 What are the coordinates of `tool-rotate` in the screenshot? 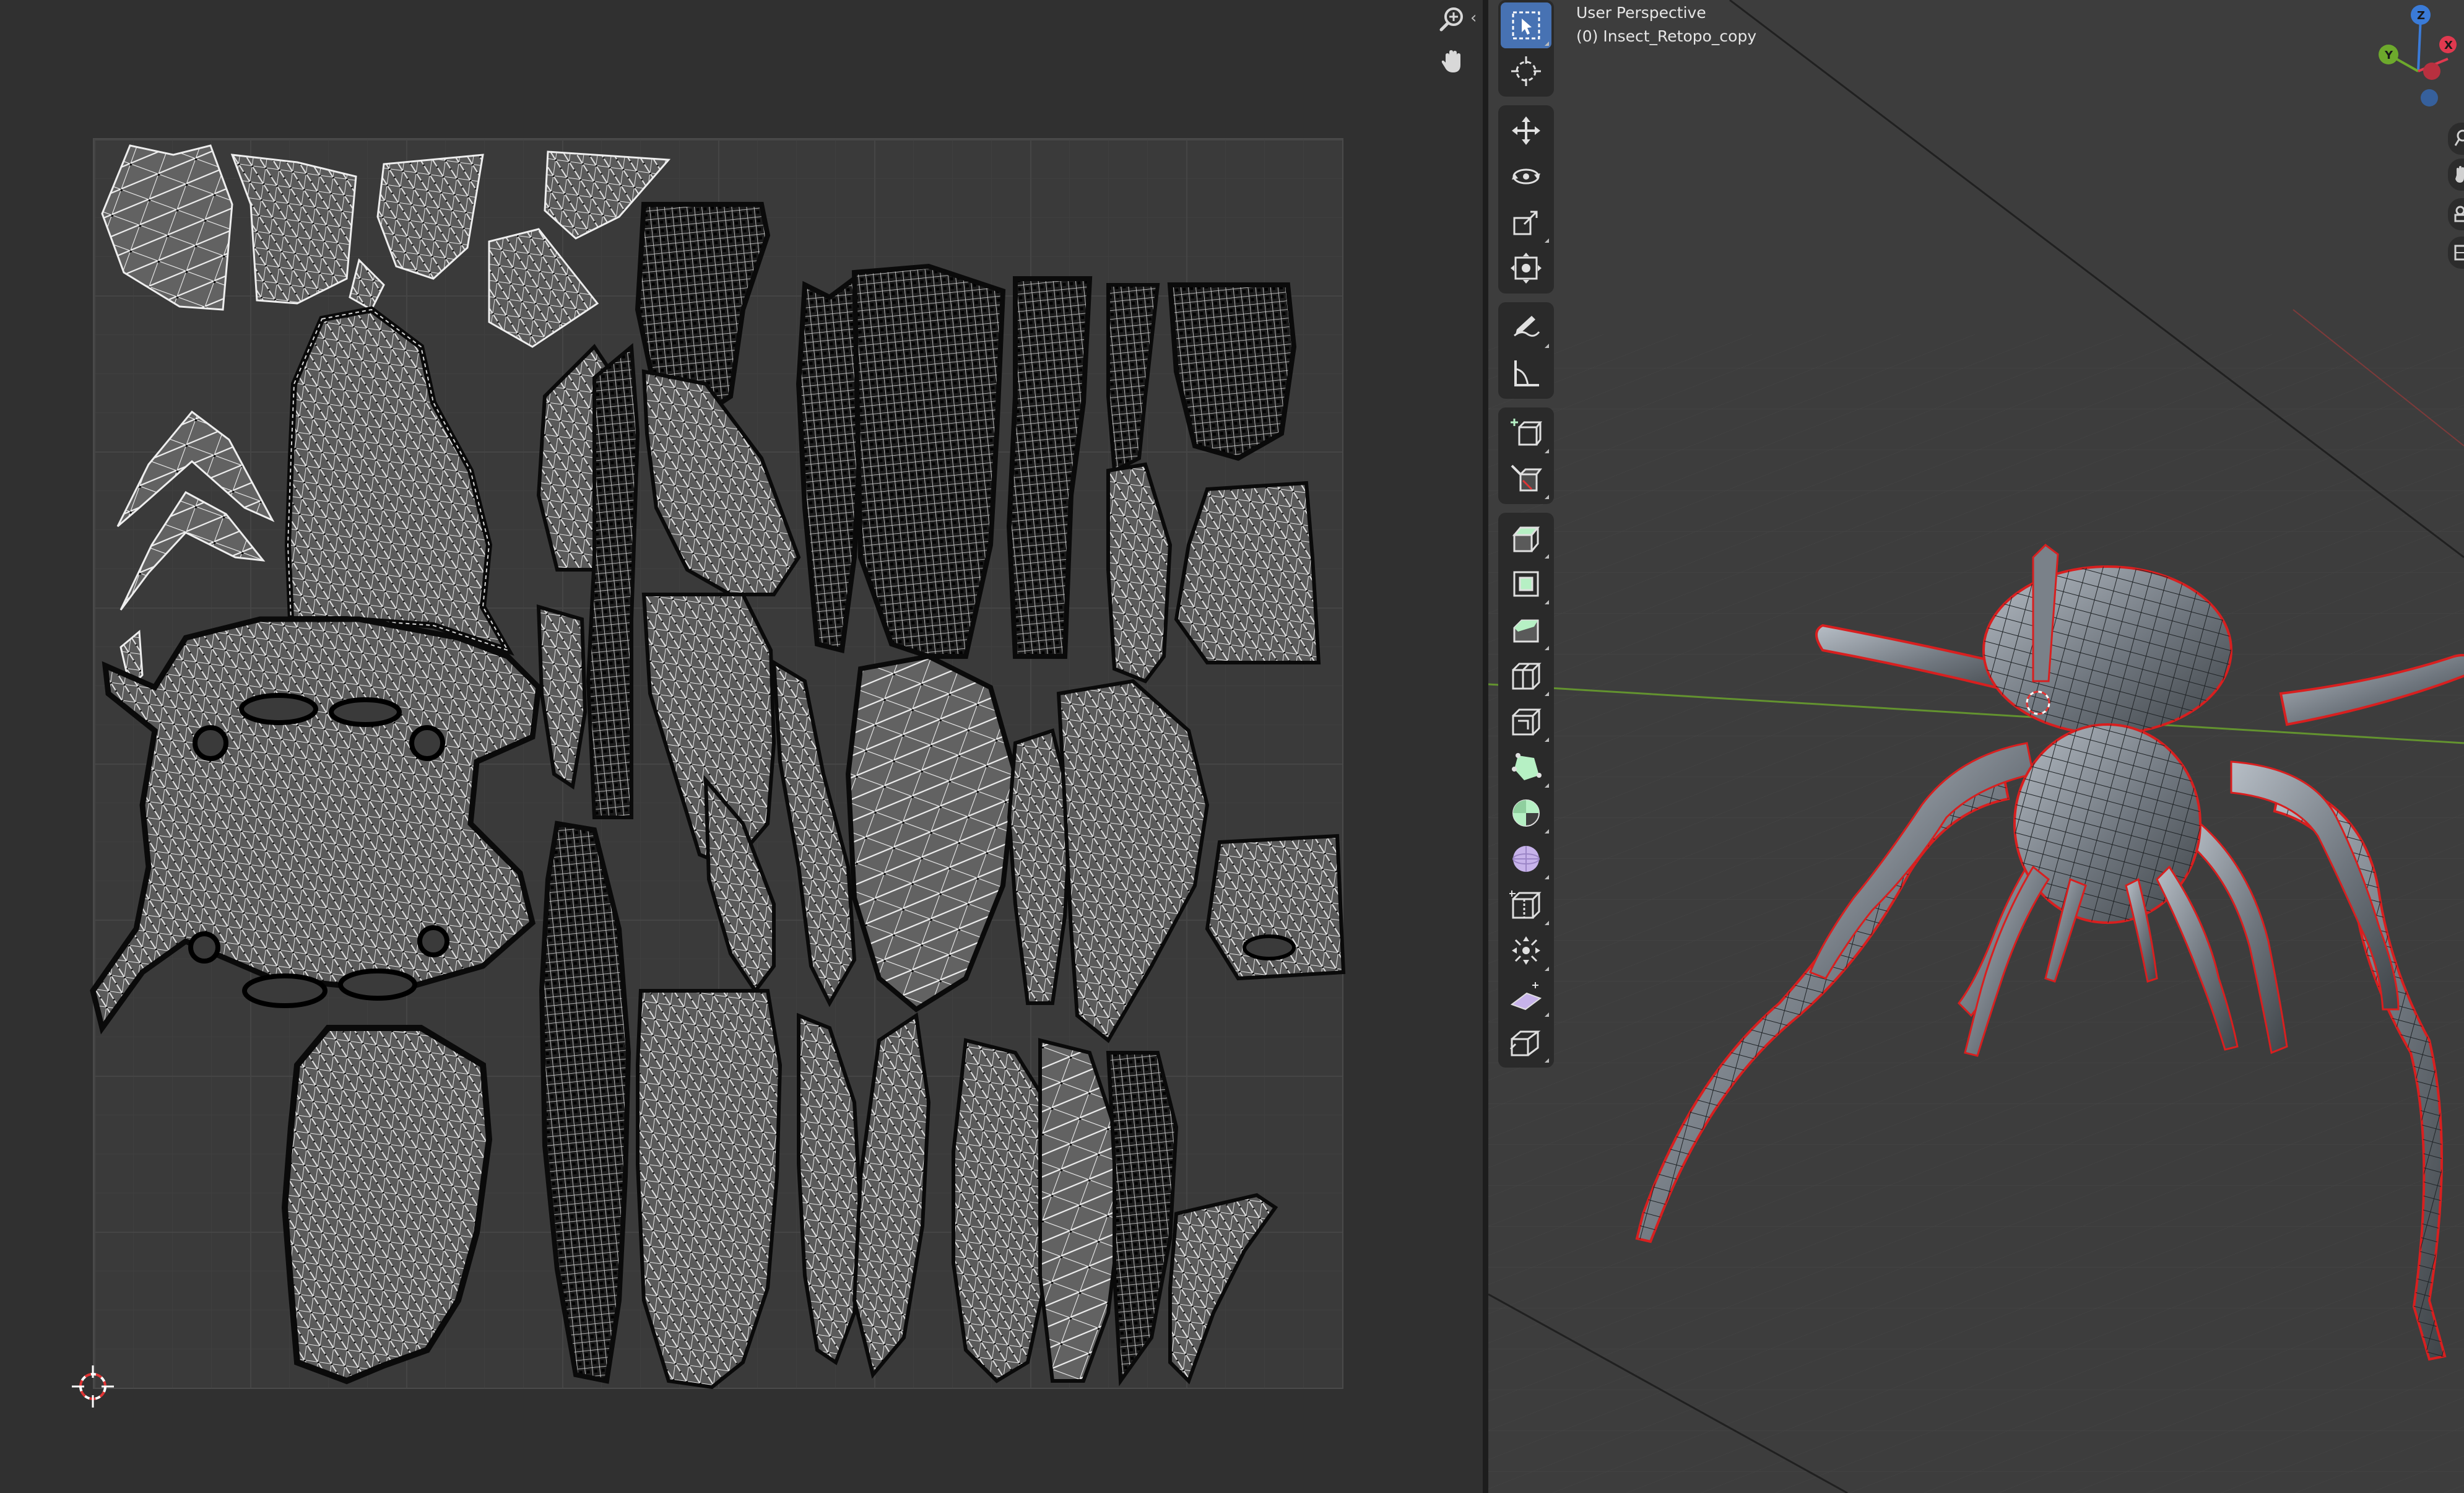 It's located at (1526, 176).